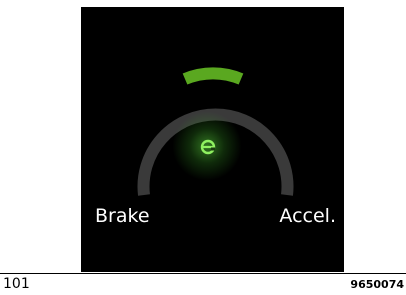 The width and height of the screenshot is (406, 295). What do you see at coordinates (377, 284) in the screenshot?
I see `document-code: 9650074` at bounding box center [377, 284].